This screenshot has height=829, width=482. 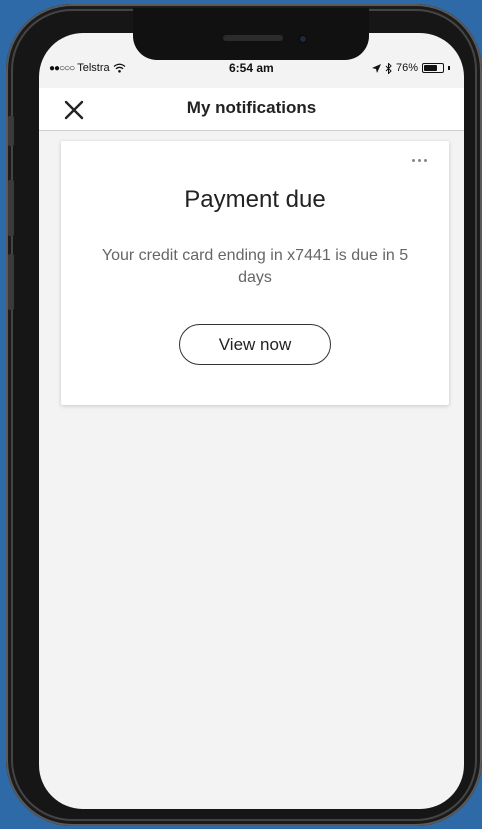 What do you see at coordinates (251, 34) in the screenshot?
I see `notch` at bounding box center [251, 34].